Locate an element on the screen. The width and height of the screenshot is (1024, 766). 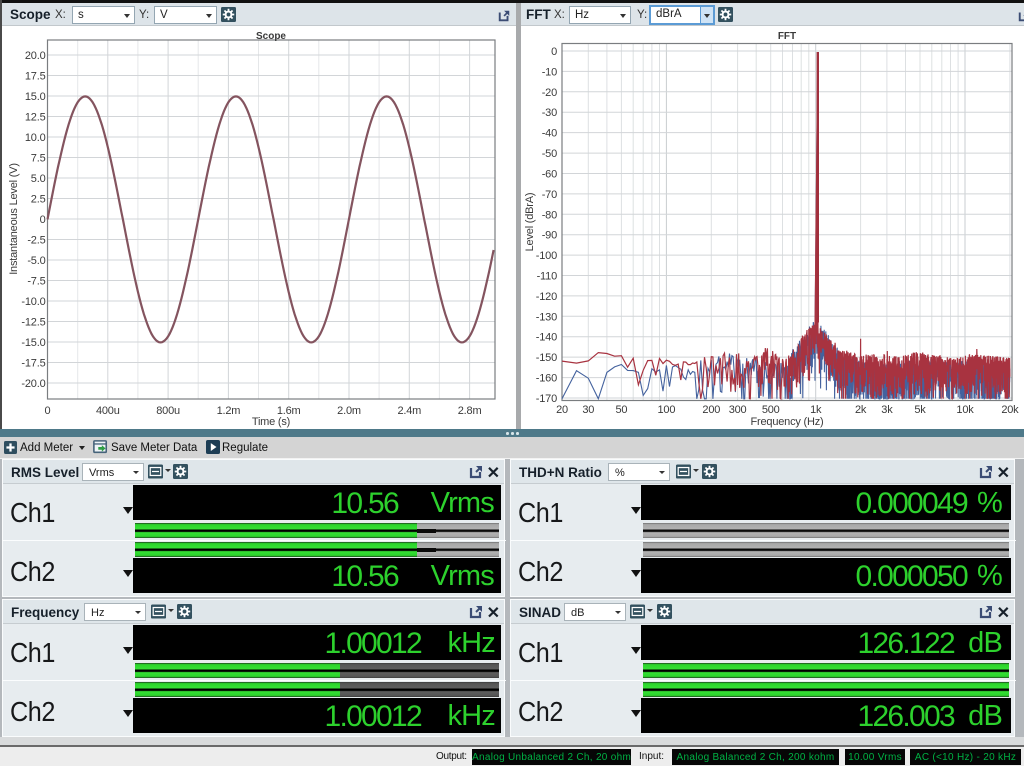
svg-text: -110 is located at coordinates (547, 277).